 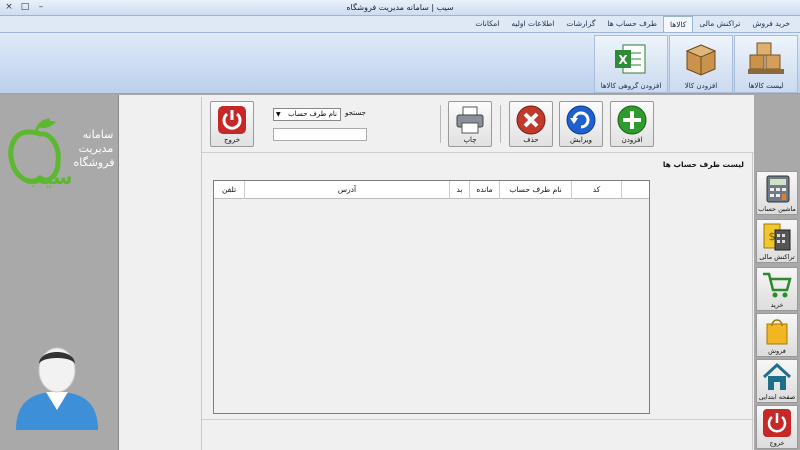 I want to click on window-title: سیب | سامانه مدیریت فروشگاه, so click(x=400, y=7).